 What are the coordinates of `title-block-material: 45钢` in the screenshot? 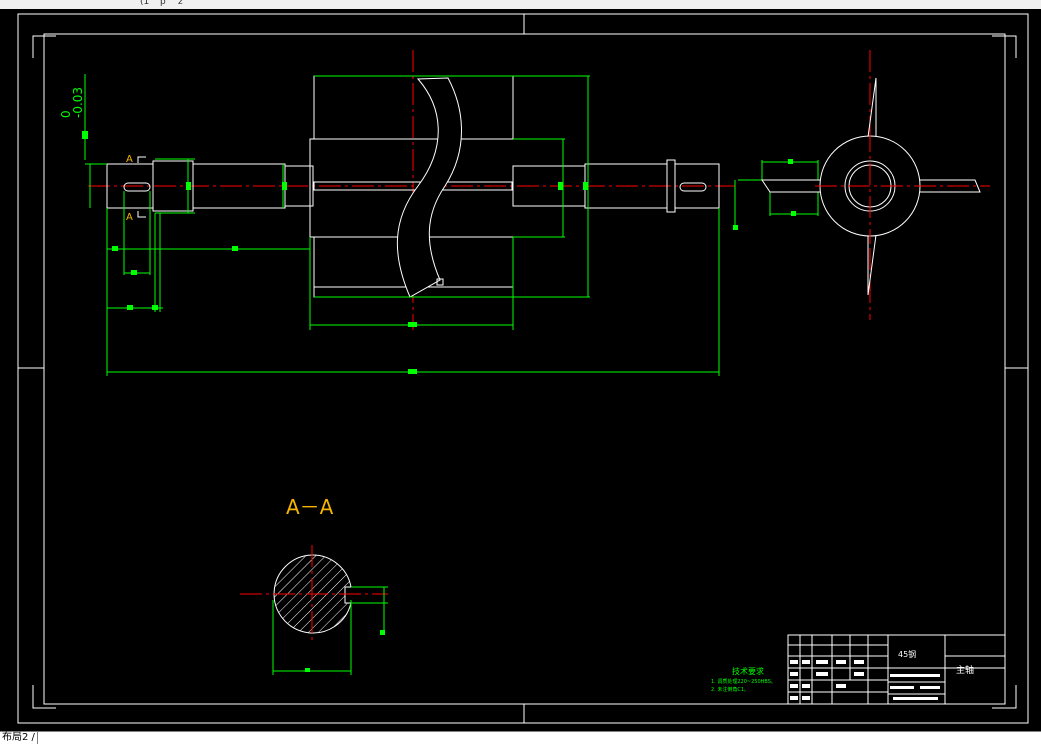 It's located at (907, 654).